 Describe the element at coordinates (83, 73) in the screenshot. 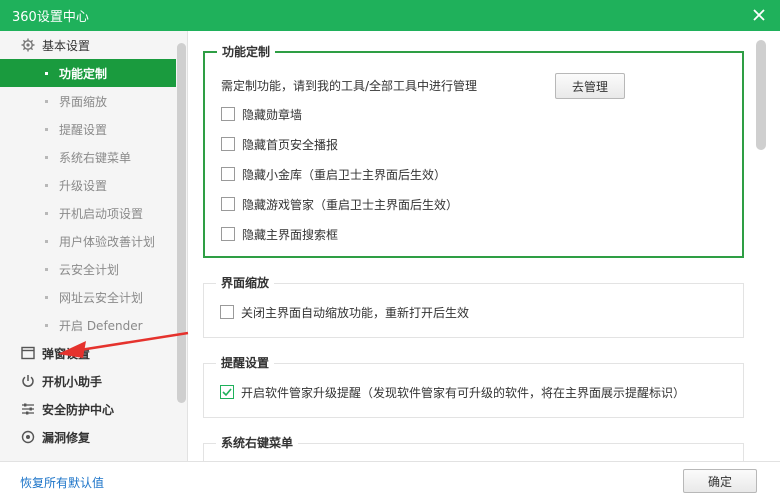

I see `sidebar-item-label: 功能定制` at that location.